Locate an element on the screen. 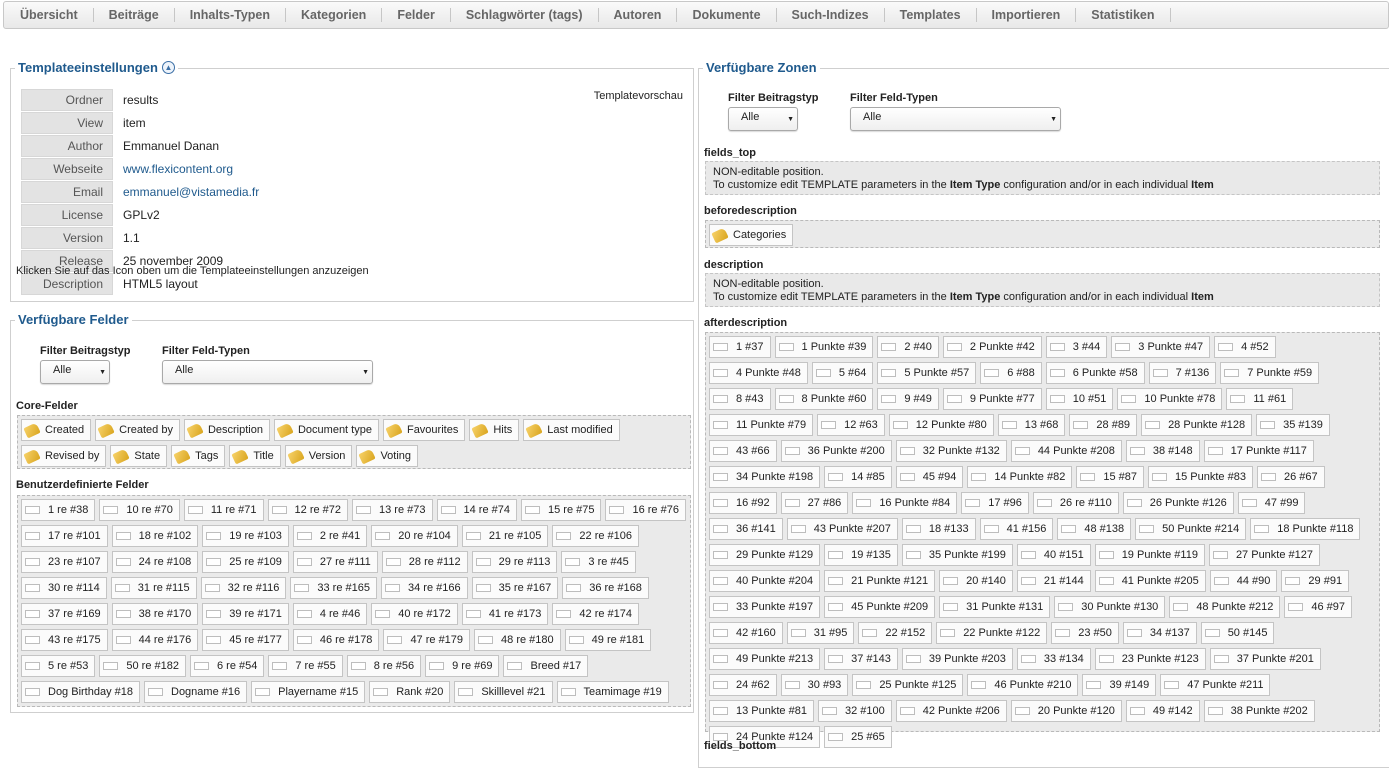  field-chip: 11 re #71 is located at coordinates (223, 510).